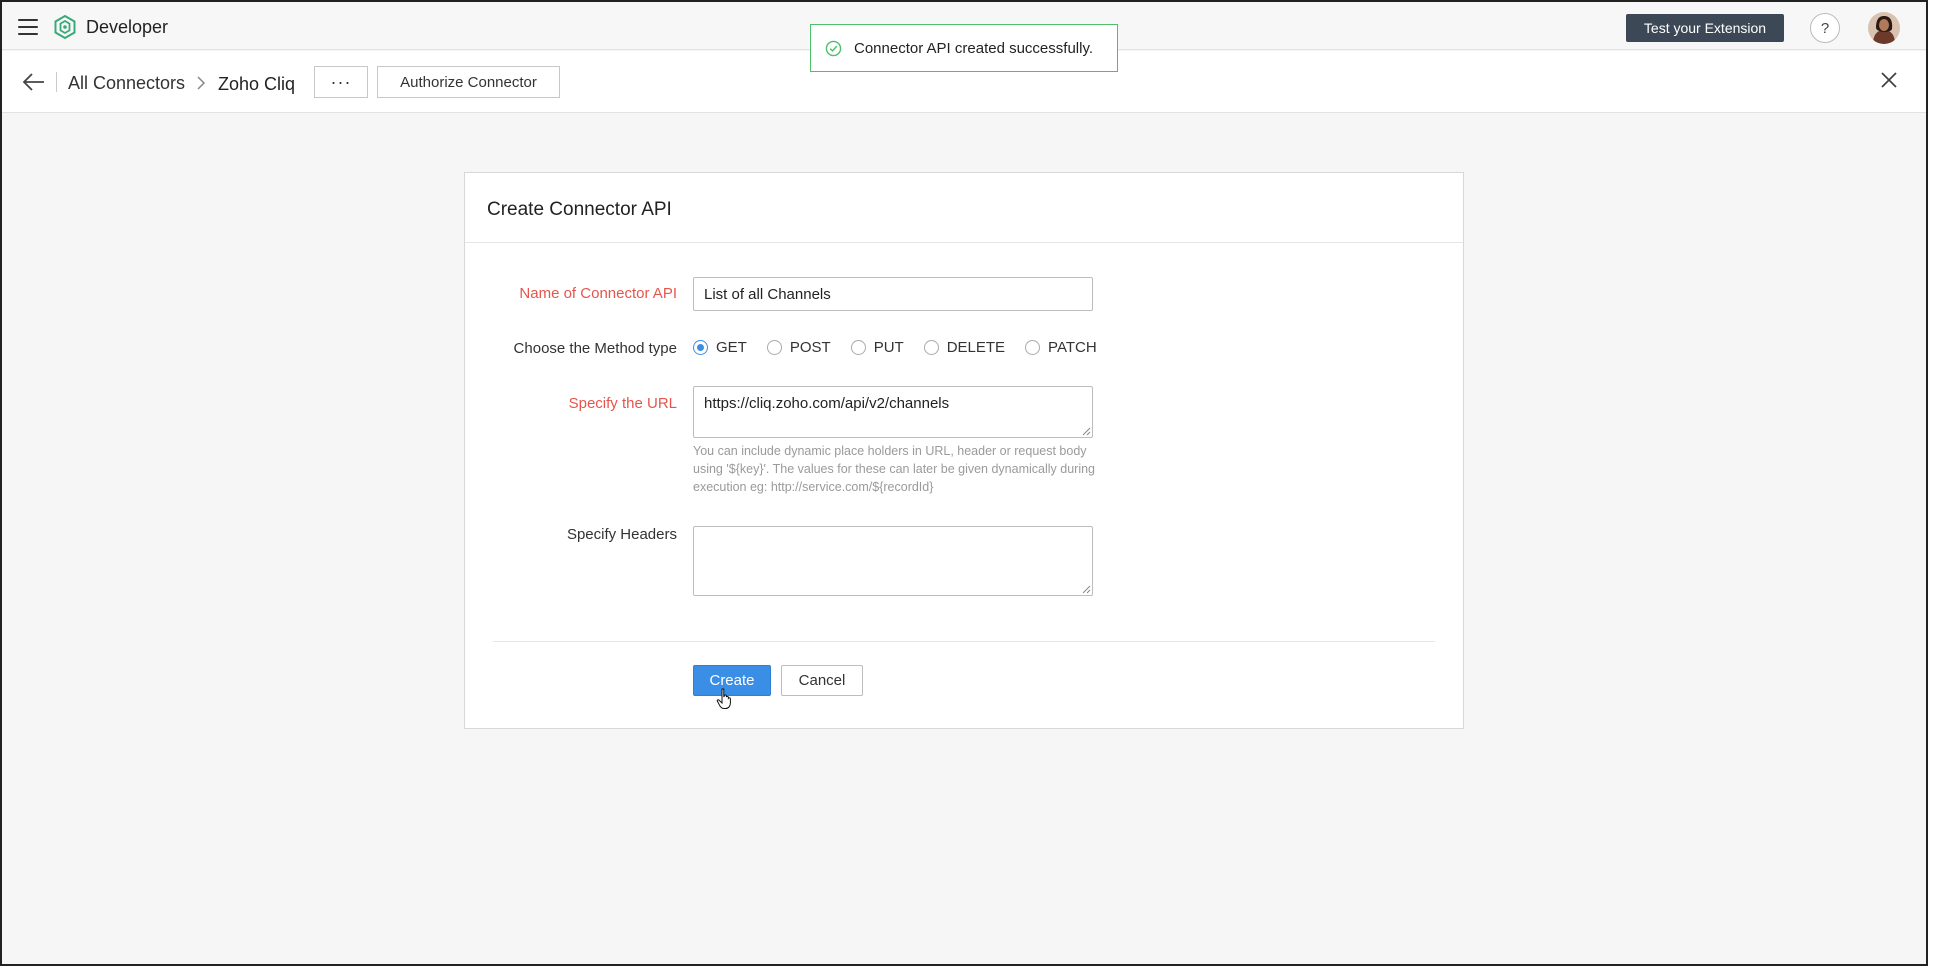  I want to click on test-extension-button: Test your Extension, so click(1705, 28).